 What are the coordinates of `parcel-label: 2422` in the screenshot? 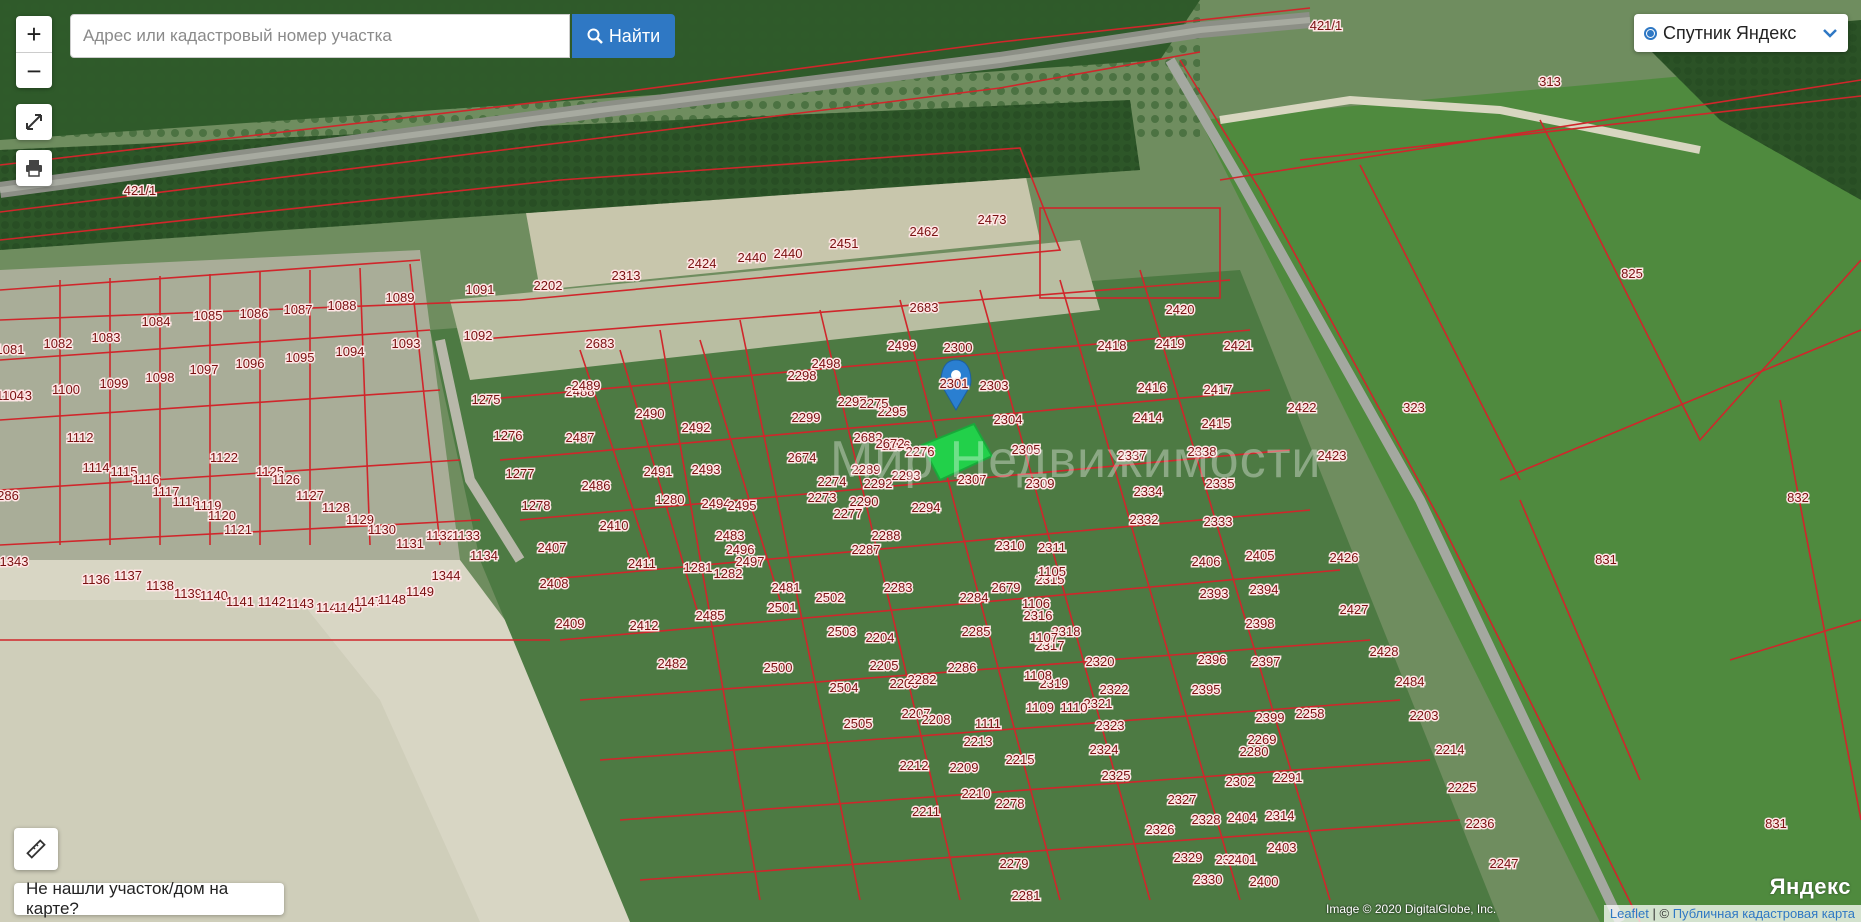 It's located at (1302, 407).